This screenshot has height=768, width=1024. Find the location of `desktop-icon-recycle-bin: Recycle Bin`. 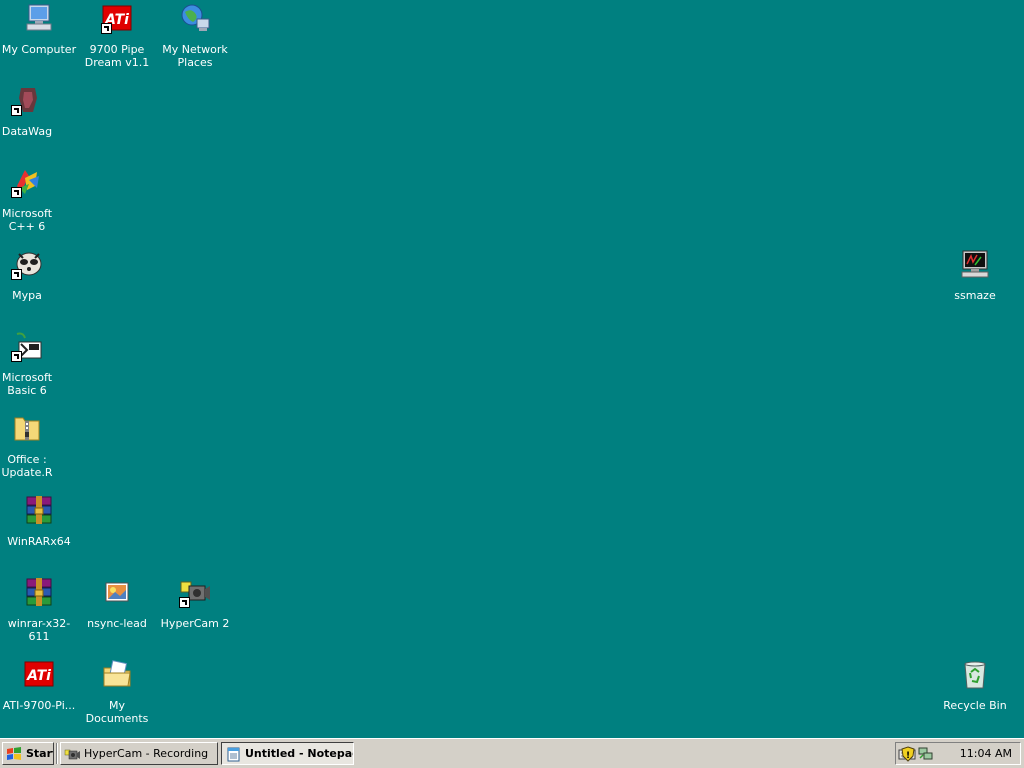

desktop-icon-recycle-bin: Recycle Bin is located at coordinates (975, 687).